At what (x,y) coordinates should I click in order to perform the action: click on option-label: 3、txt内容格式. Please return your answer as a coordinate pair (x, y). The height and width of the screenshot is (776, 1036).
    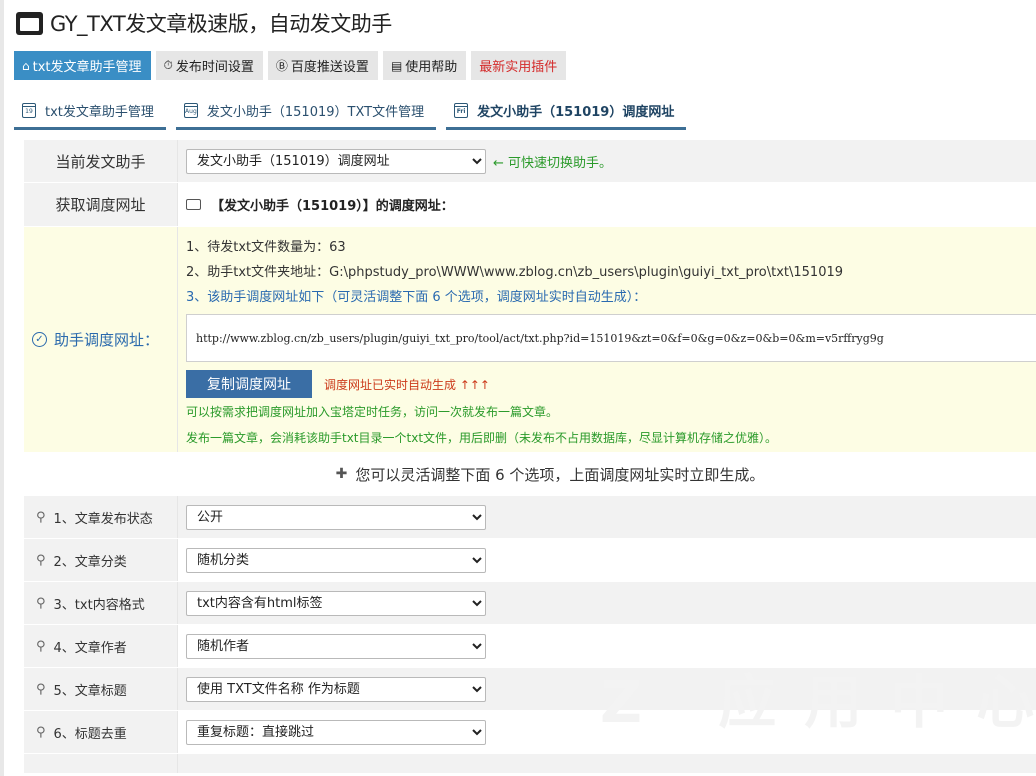
    Looking at the image, I should click on (99, 605).